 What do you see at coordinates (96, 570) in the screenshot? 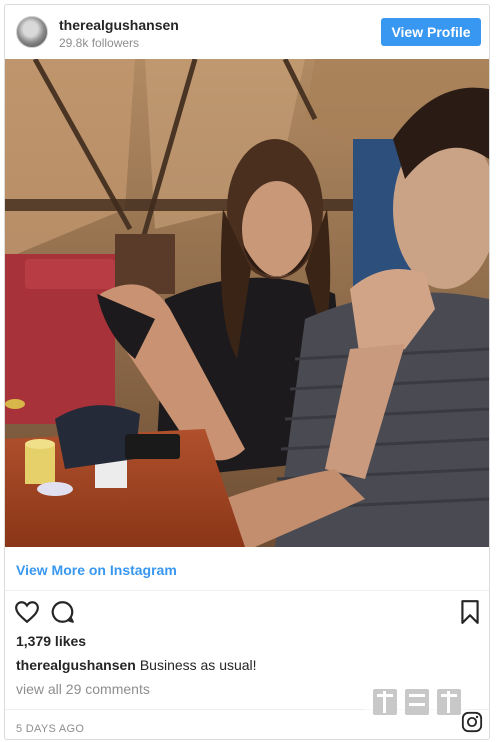
I see `view-more-link: View More on Instagram` at bounding box center [96, 570].